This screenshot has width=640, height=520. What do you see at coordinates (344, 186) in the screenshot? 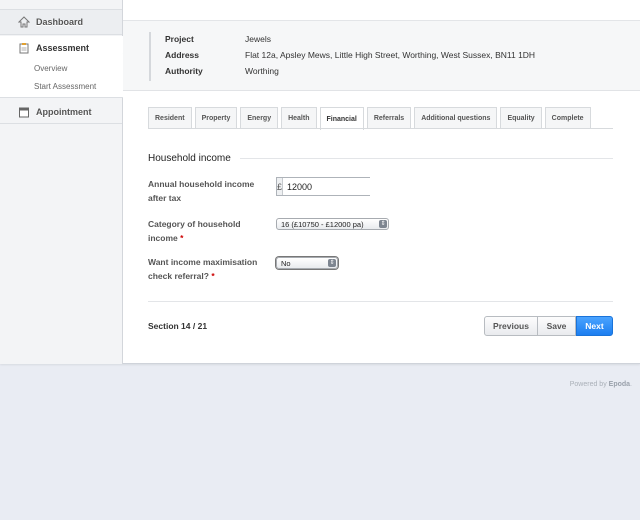
I see `income-input` at bounding box center [344, 186].